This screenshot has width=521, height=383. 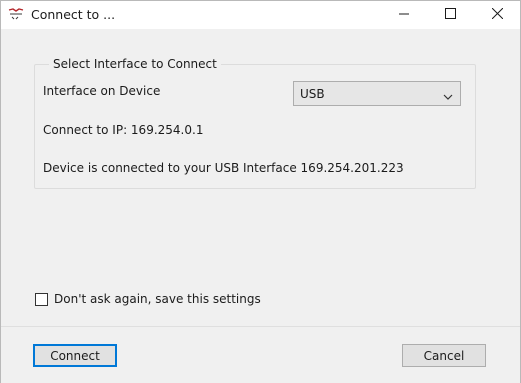 What do you see at coordinates (135, 64) in the screenshot?
I see `groupbox-legend: Select Interface to Connect` at bounding box center [135, 64].